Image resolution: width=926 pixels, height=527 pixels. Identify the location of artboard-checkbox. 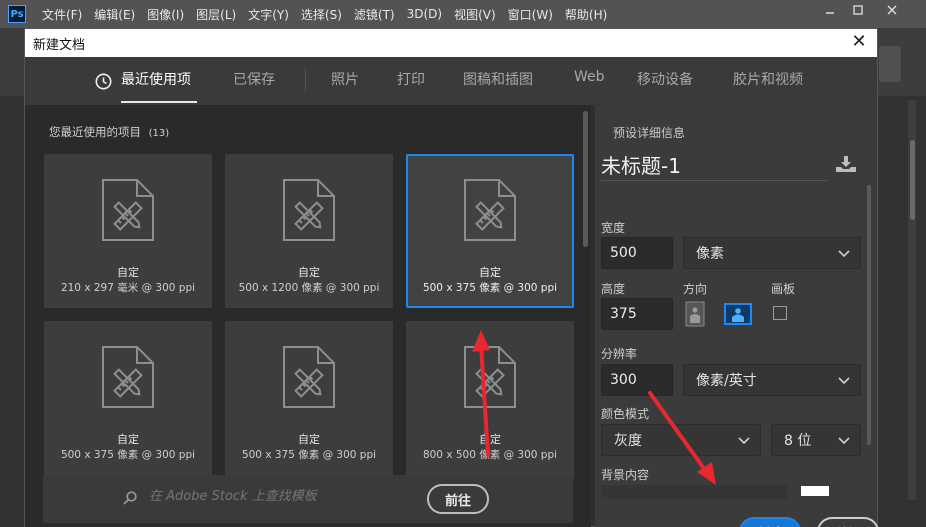
(780, 313).